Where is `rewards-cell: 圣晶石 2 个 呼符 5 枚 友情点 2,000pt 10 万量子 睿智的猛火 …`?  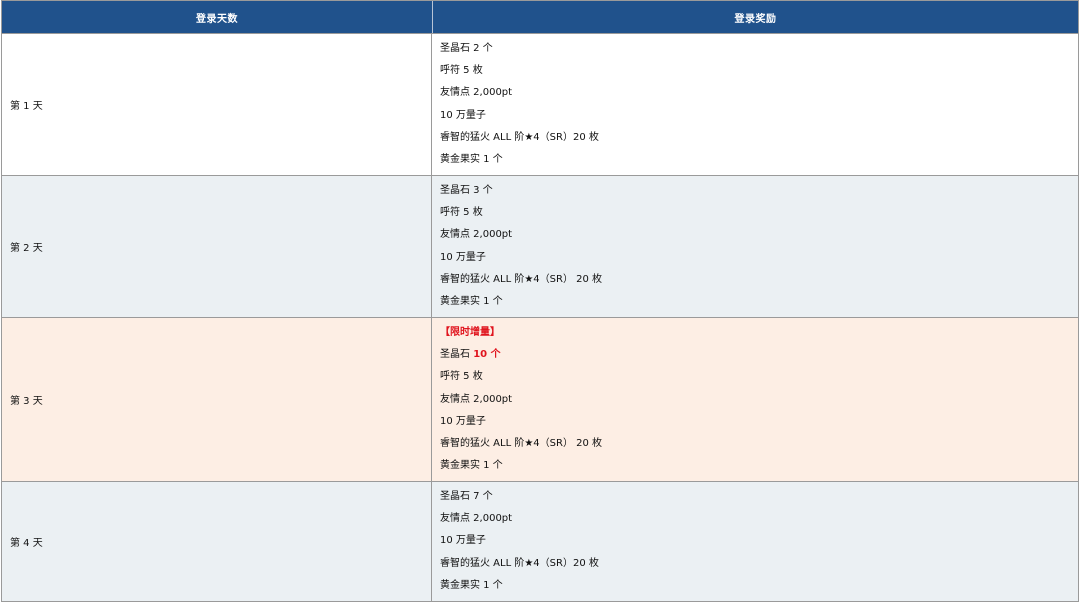
rewards-cell: 圣晶石 2 个 呼符 5 枚 友情点 2,000pt 10 万量子 睿智的猛火 … is located at coordinates (755, 104).